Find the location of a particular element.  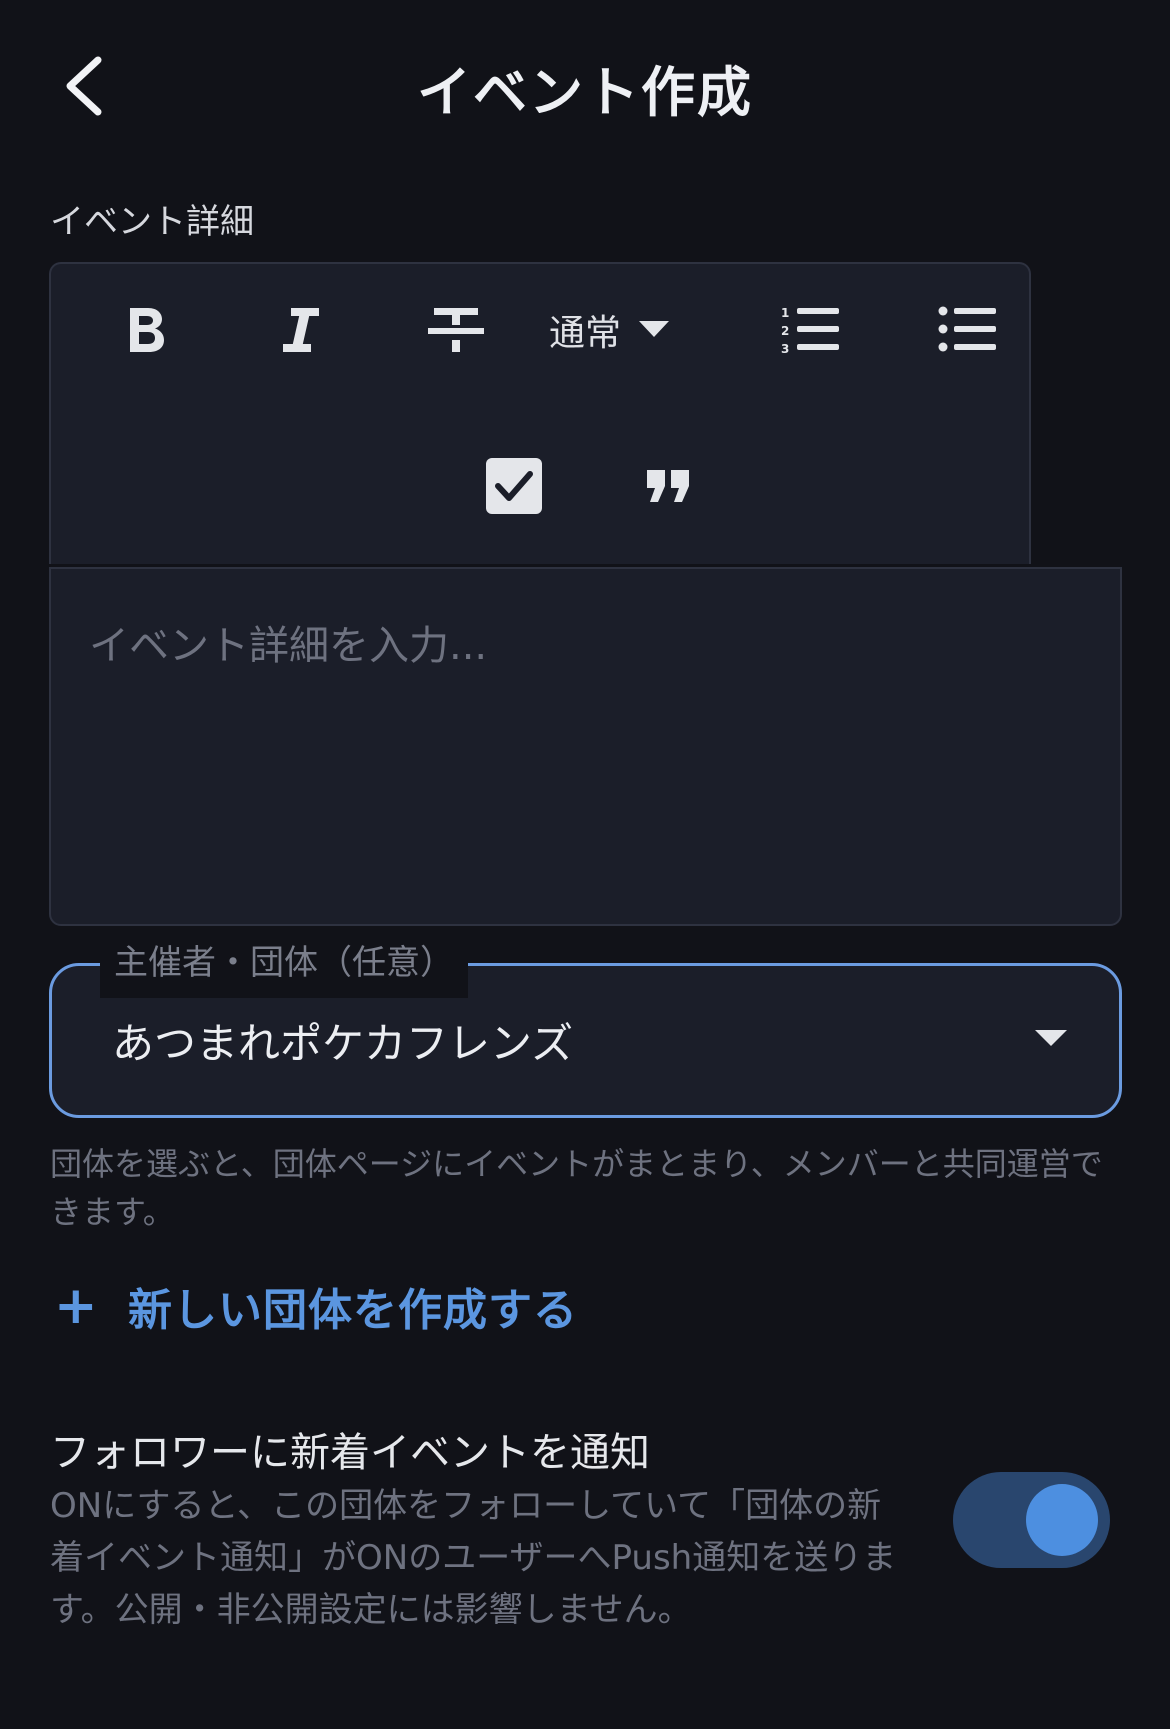

ordered-list-button: 1 2 3 is located at coordinates (811, 330).